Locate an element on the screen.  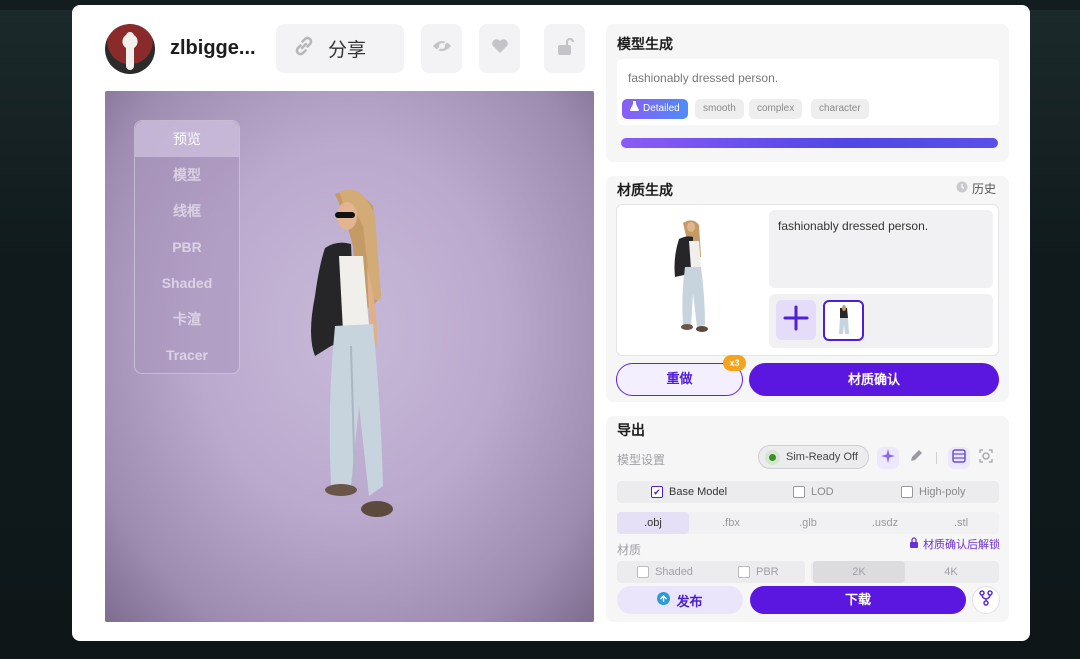
material-options-row: Shaded PBR is located at coordinates (711, 572).